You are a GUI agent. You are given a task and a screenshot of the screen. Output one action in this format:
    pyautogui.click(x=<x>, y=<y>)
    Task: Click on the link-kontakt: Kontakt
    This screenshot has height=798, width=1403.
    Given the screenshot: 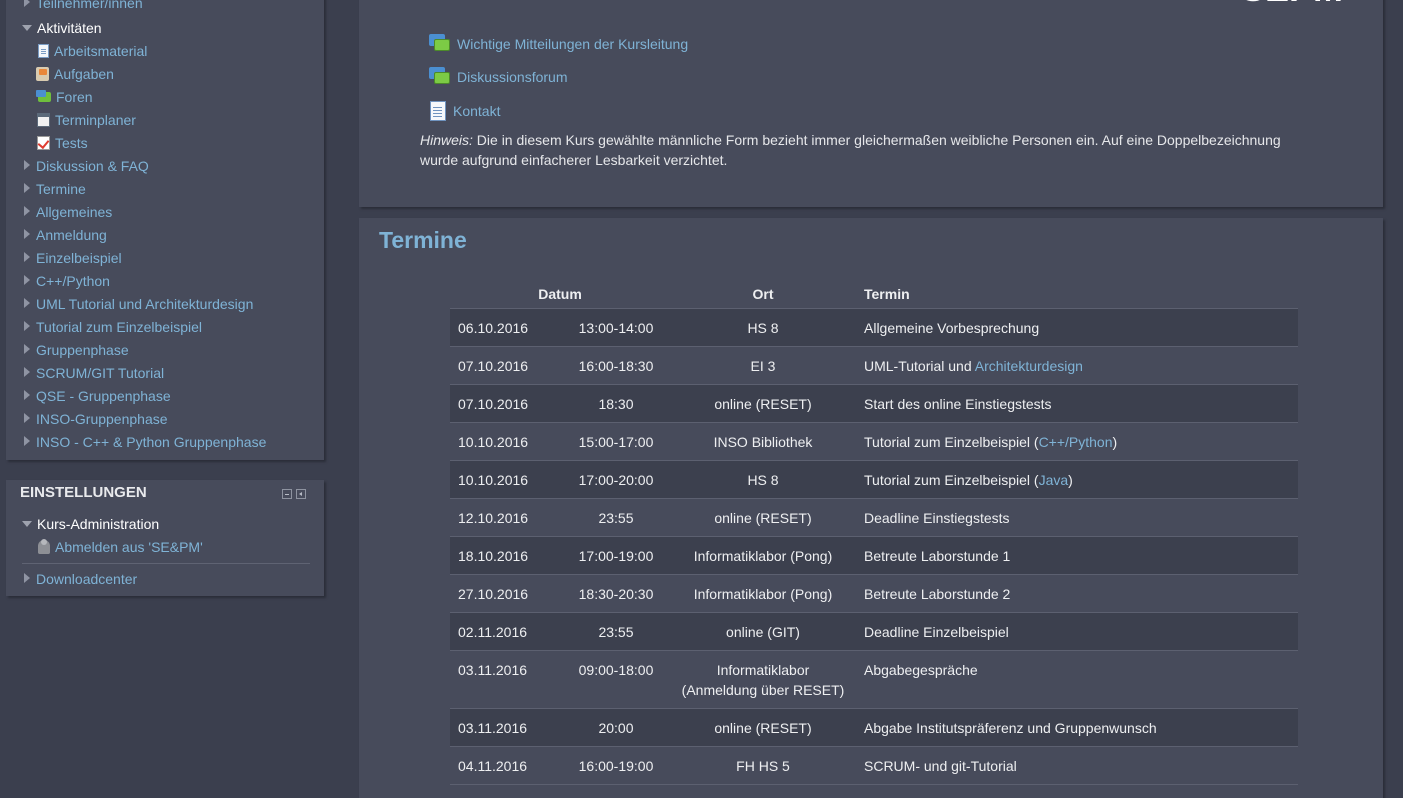 What is the action you would take?
    pyautogui.click(x=464, y=111)
    